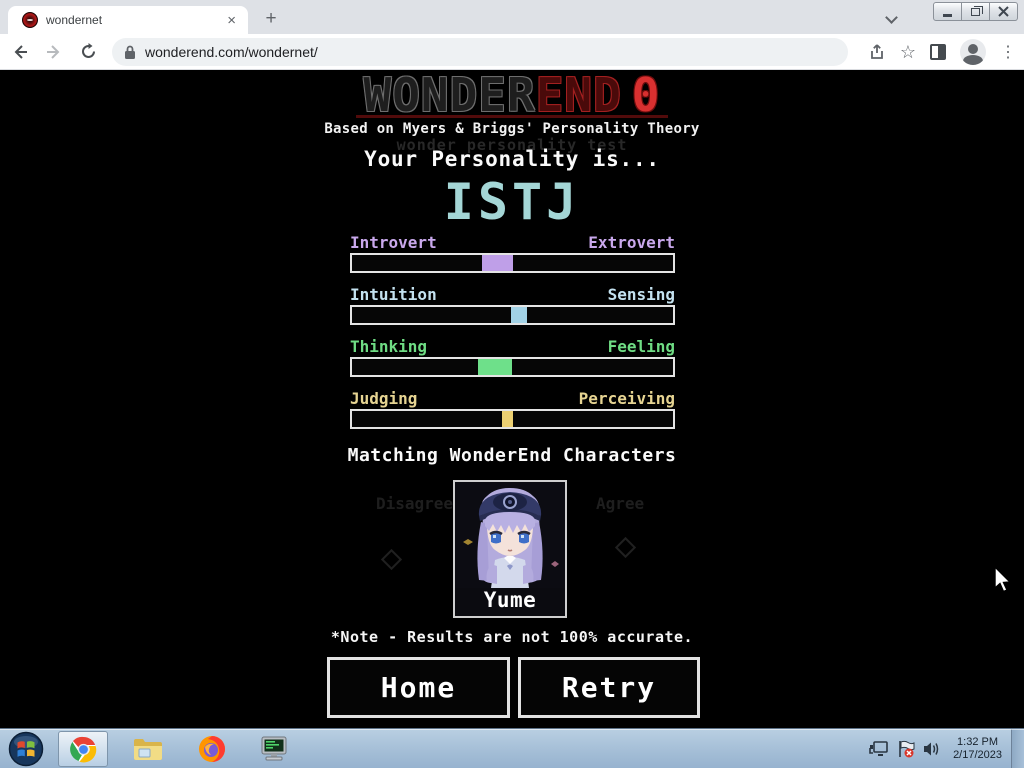 The height and width of the screenshot is (768, 1024). What do you see at coordinates (879, 749) in the screenshot?
I see `network-icon` at bounding box center [879, 749].